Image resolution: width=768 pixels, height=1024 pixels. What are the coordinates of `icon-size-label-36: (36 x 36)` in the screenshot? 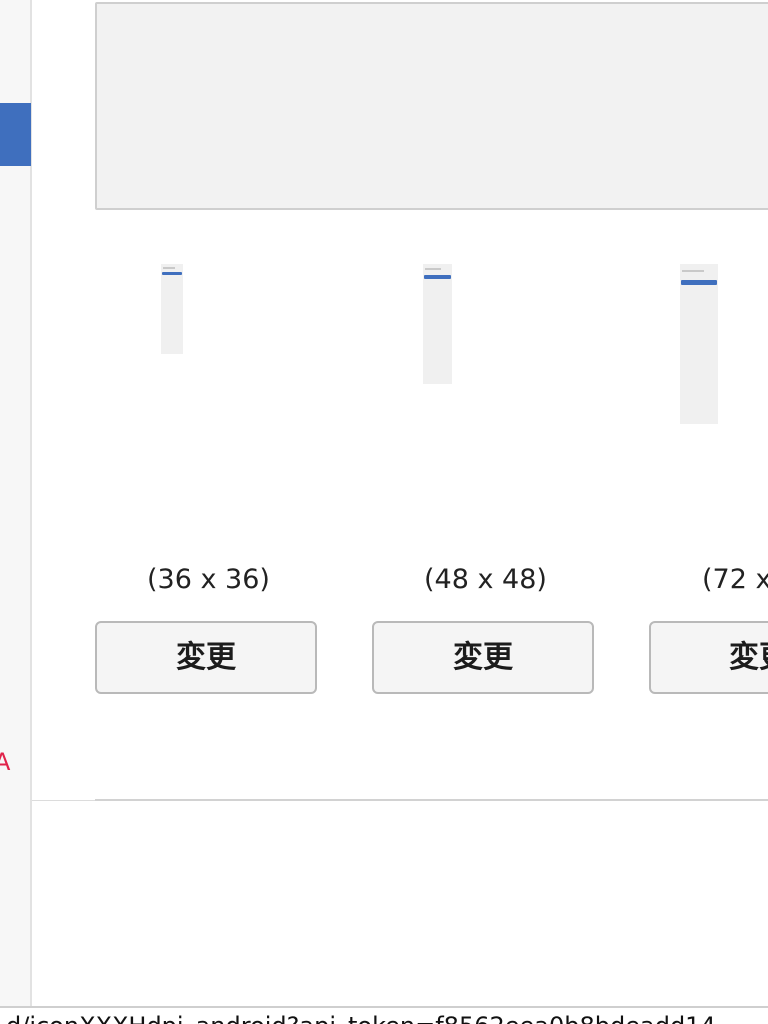 It's located at (208, 579).